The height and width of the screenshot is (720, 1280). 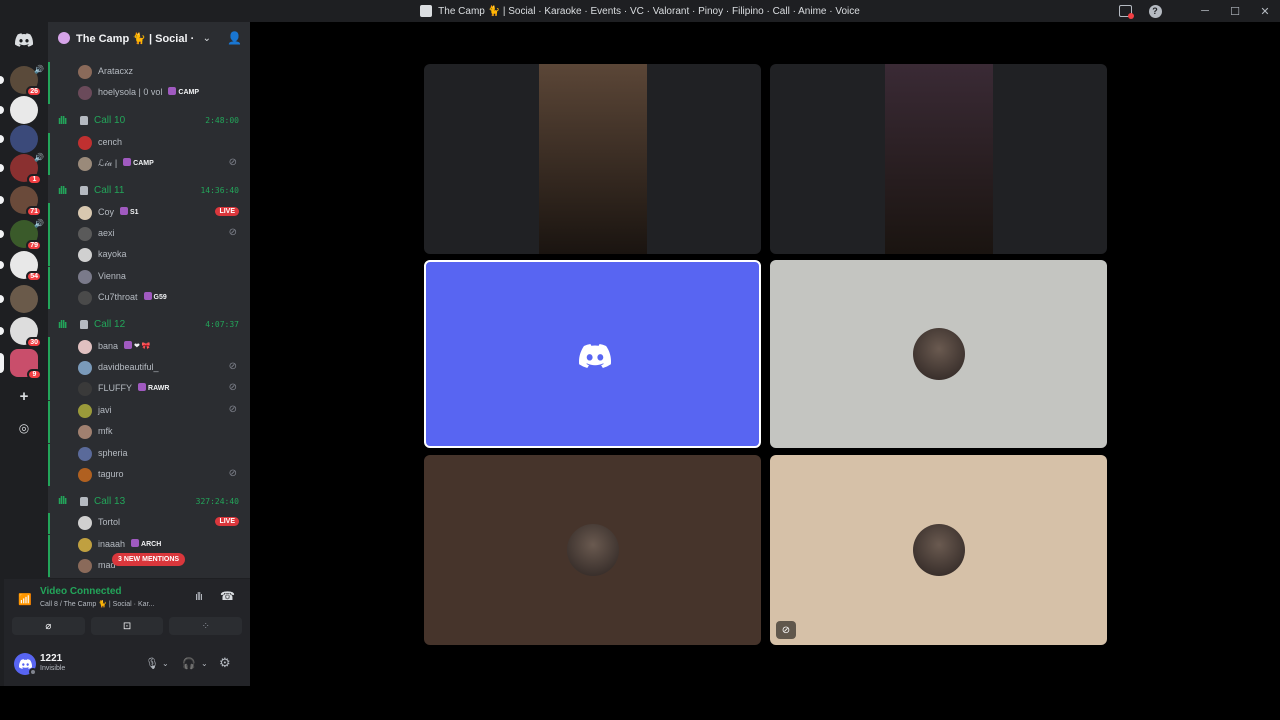 What do you see at coordinates (149, 143) in the screenshot?
I see `voice-user-row: cench` at bounding box center [149, 143].